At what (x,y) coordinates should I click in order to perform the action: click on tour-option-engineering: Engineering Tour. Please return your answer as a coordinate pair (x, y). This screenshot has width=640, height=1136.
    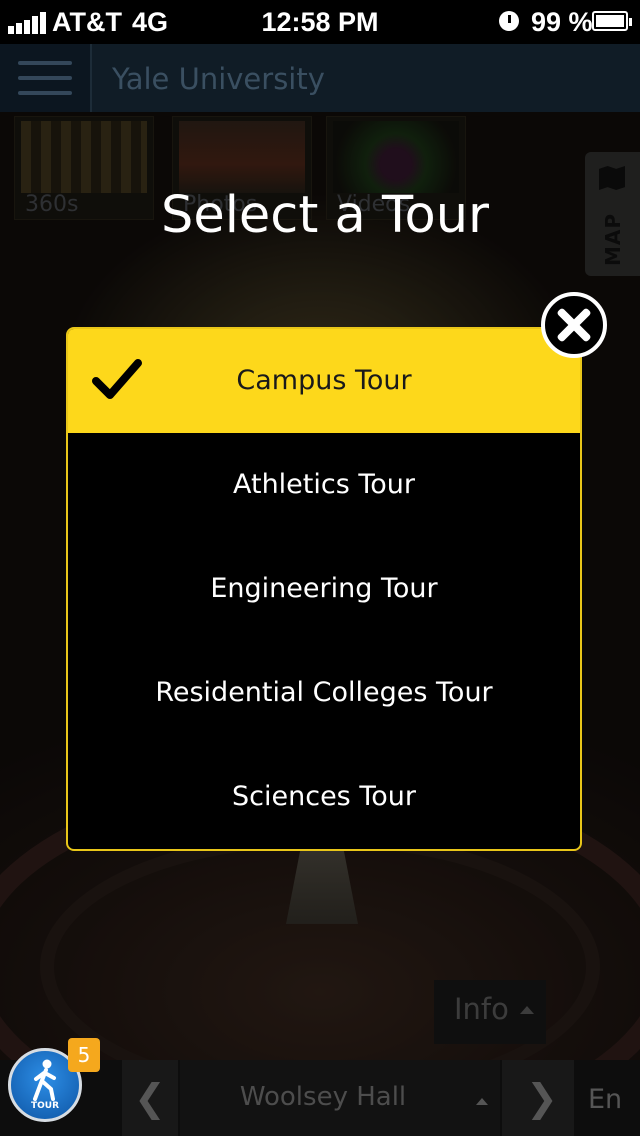
    Looking at the image, I should click on (324, 589).